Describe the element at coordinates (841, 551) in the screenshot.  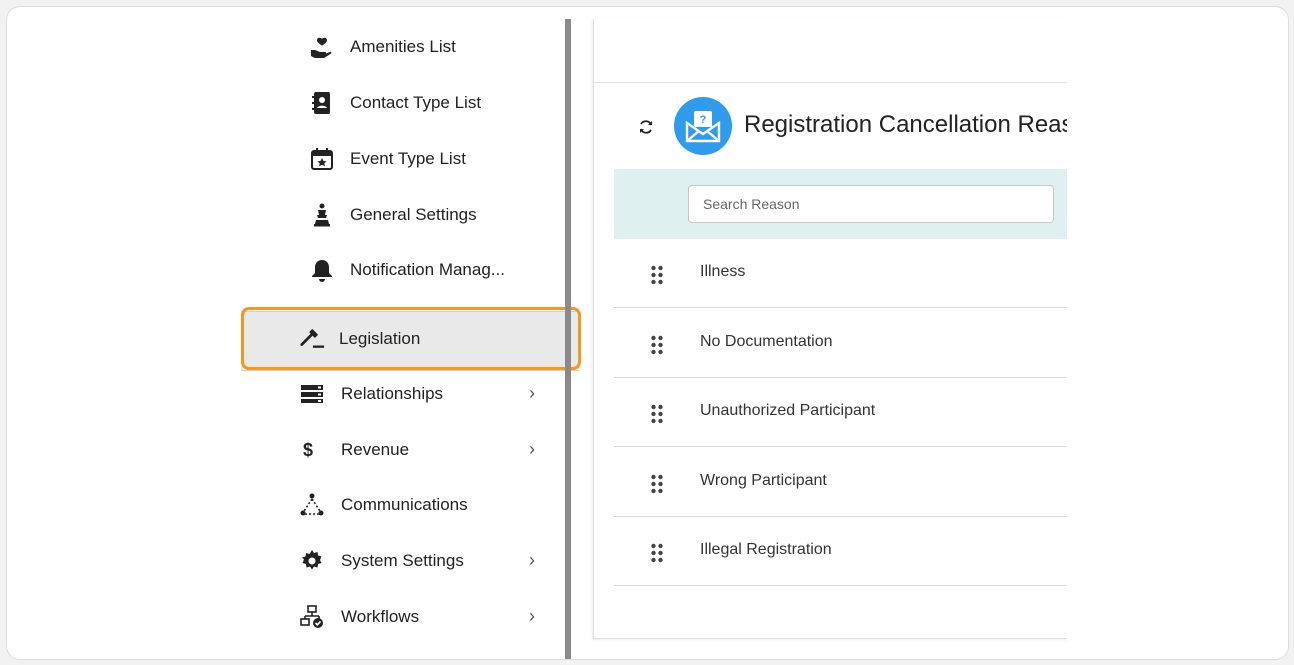
I see `list-item: Illegal Registration` at that location.